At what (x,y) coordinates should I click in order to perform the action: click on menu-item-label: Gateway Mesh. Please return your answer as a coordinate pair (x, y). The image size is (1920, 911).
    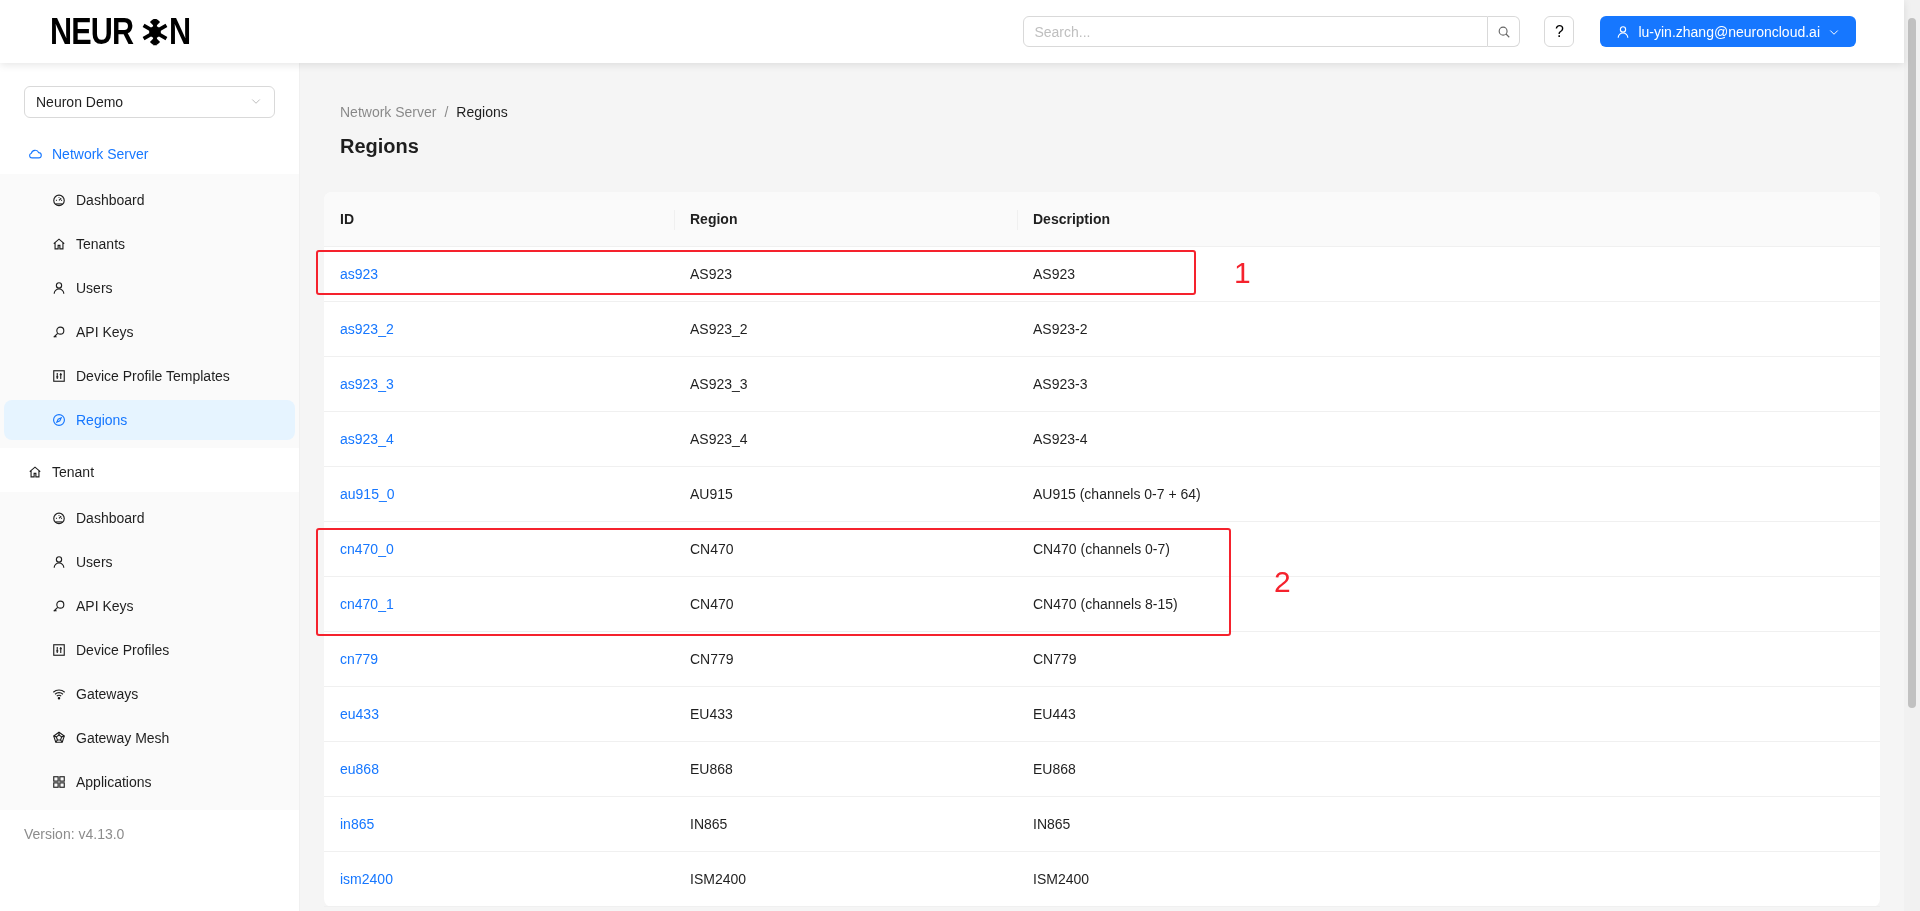
    Looking at the image, I should click on (123, 738).